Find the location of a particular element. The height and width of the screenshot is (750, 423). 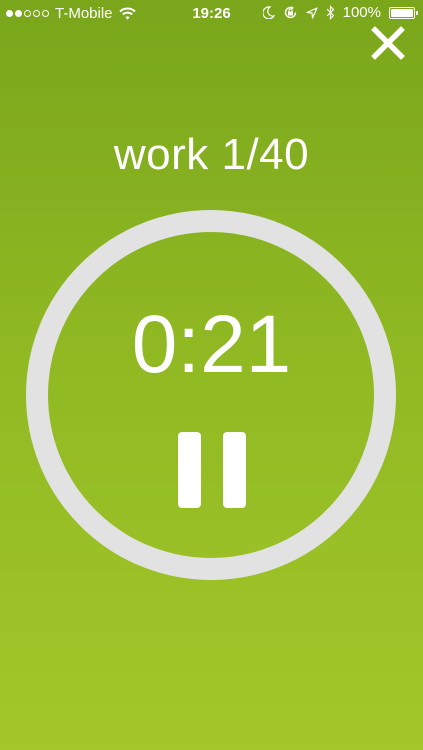

bluetooth-icon is located at coordinates (330, 12).